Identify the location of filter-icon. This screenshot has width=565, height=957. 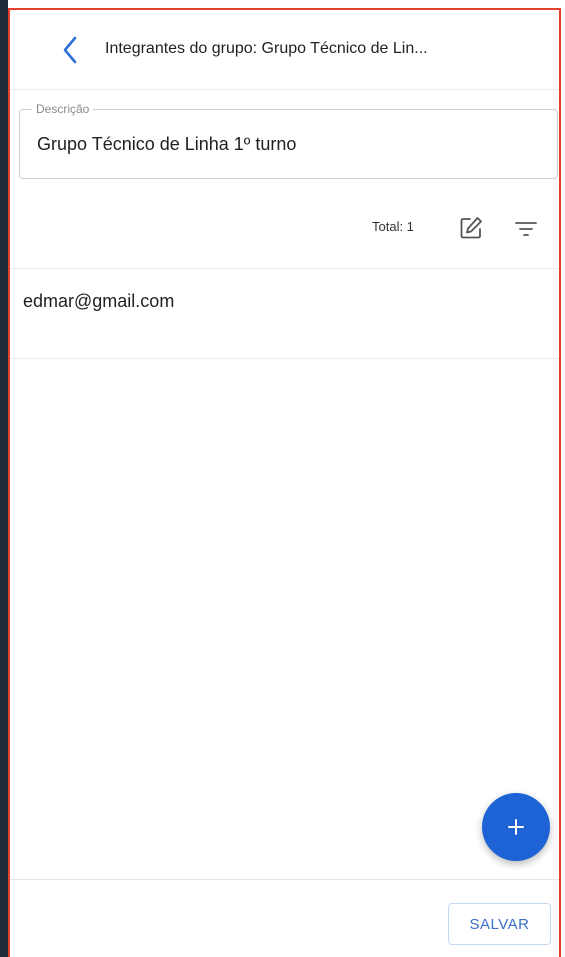
(526, 229).